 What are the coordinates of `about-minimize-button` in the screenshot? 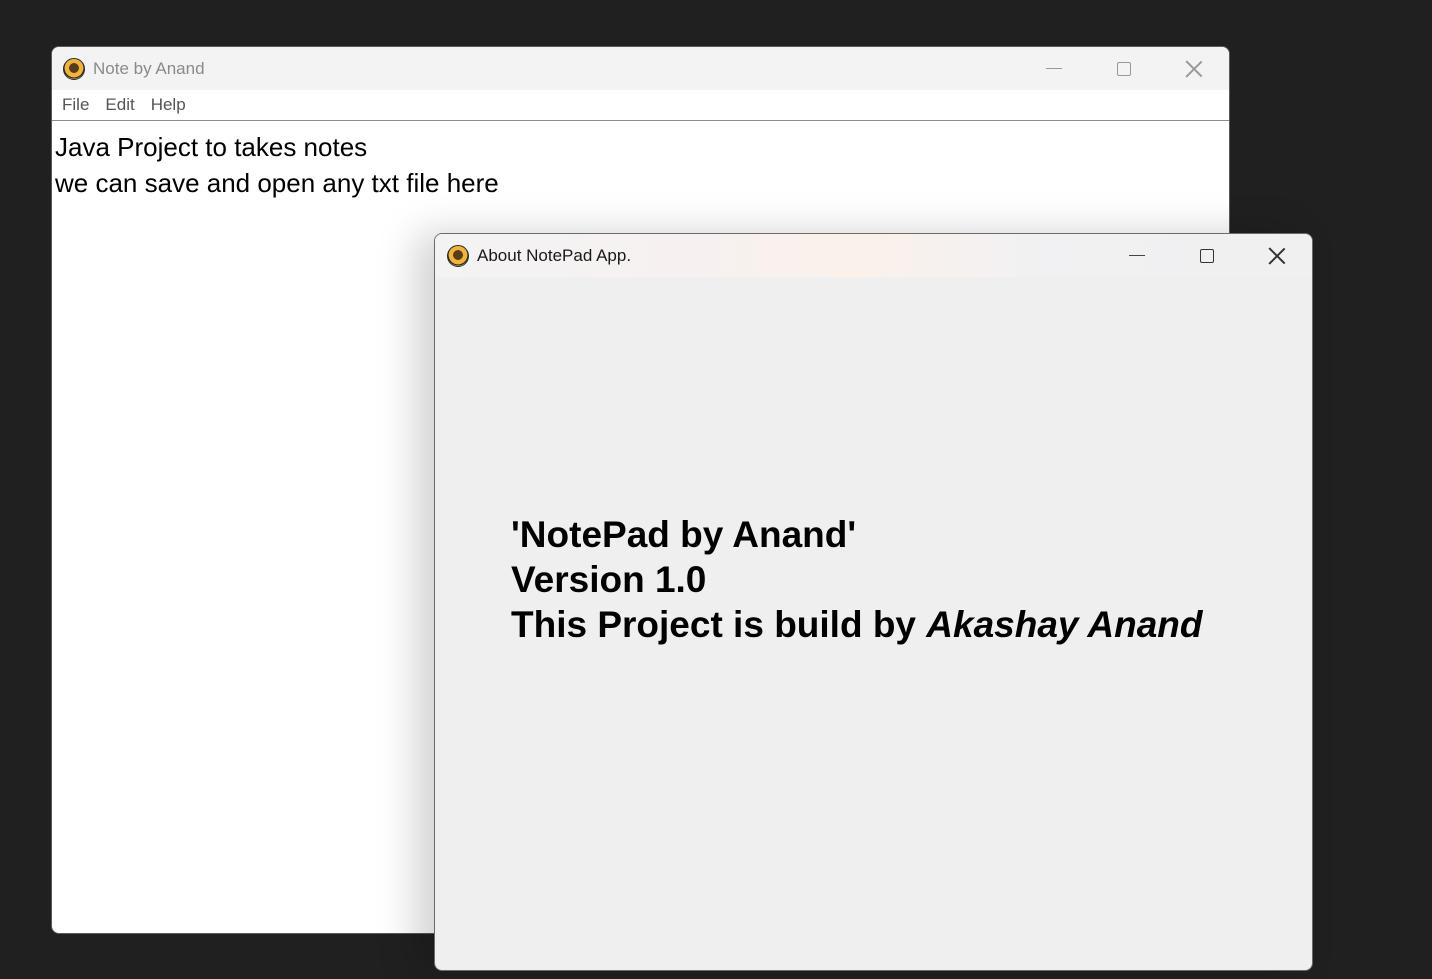 It's located at (1137, 255).